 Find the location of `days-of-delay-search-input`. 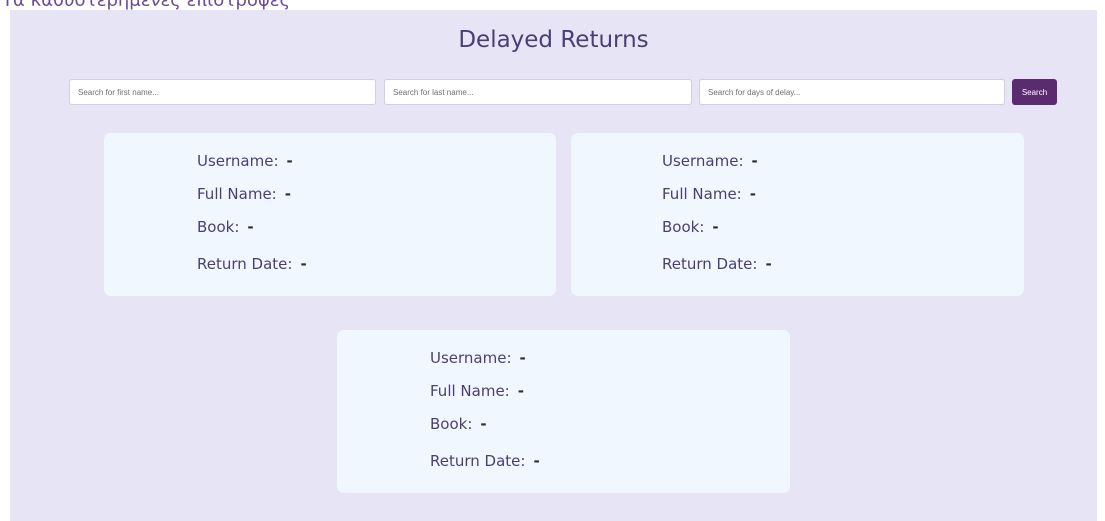

days-of-delay-search-input is located at coordinates (852, 92).